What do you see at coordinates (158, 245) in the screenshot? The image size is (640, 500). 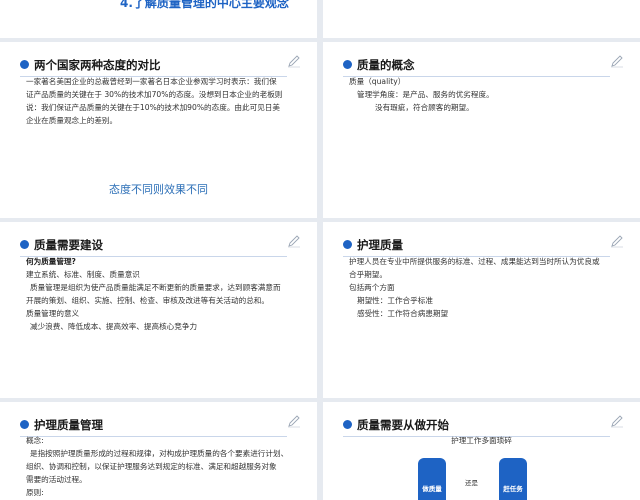 I see `slide-header: 质量需要建设` at bounding box center [158, 245].